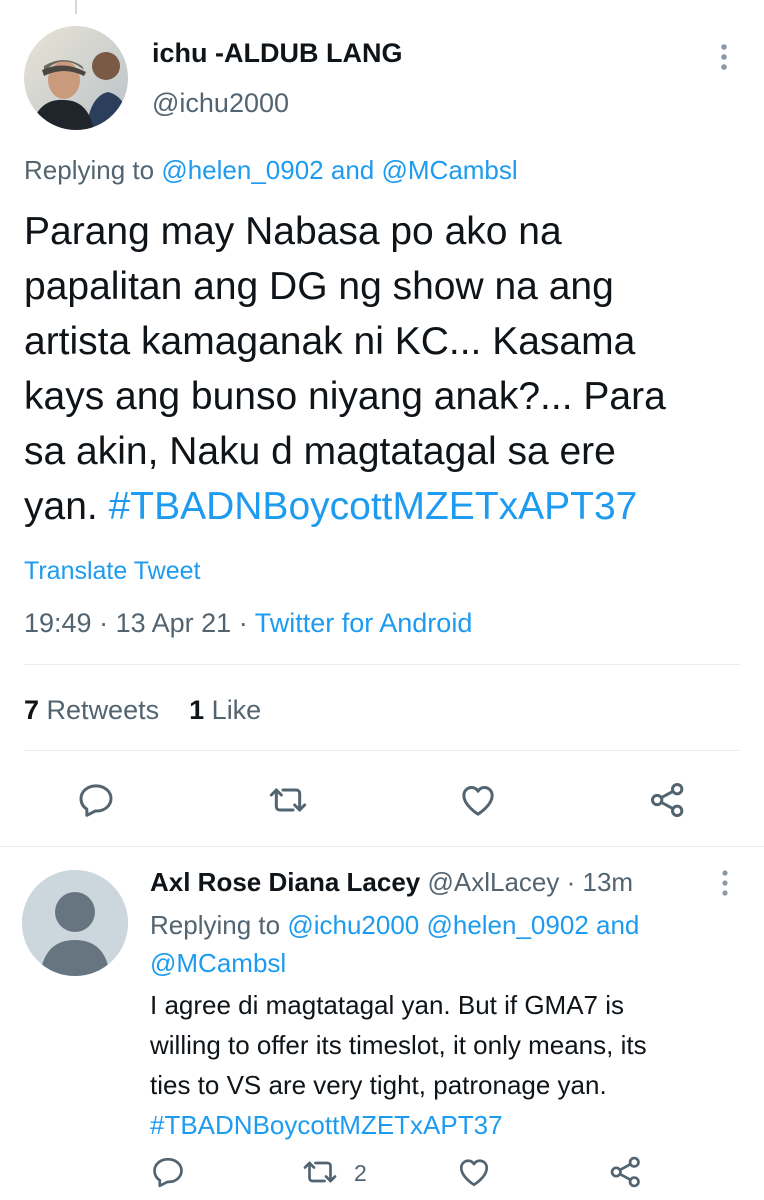 This screenshot has height=1200, width=764. I want to click on tweet-text-line: papalitan ang DG ng show na ang, so click(319, 286).